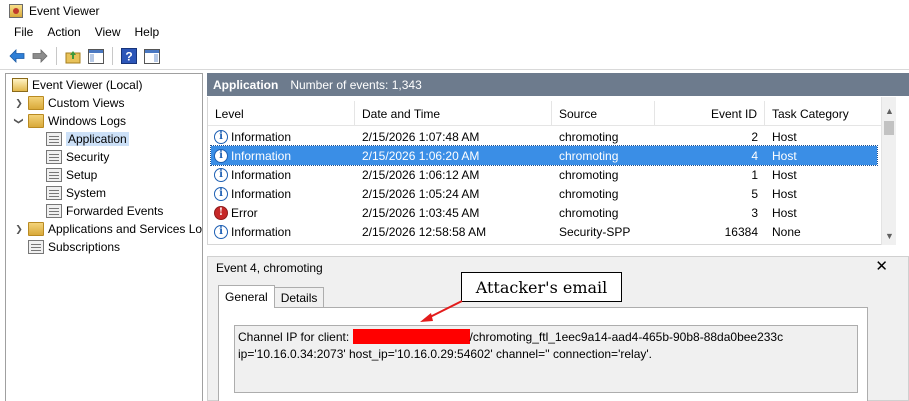 This screenshot has width=909, height=401. Describe the element at coordinates (77, 85) in the screenshot. I see `tree-item-event-viewer-local: Event Viewer (Local)` at that location.